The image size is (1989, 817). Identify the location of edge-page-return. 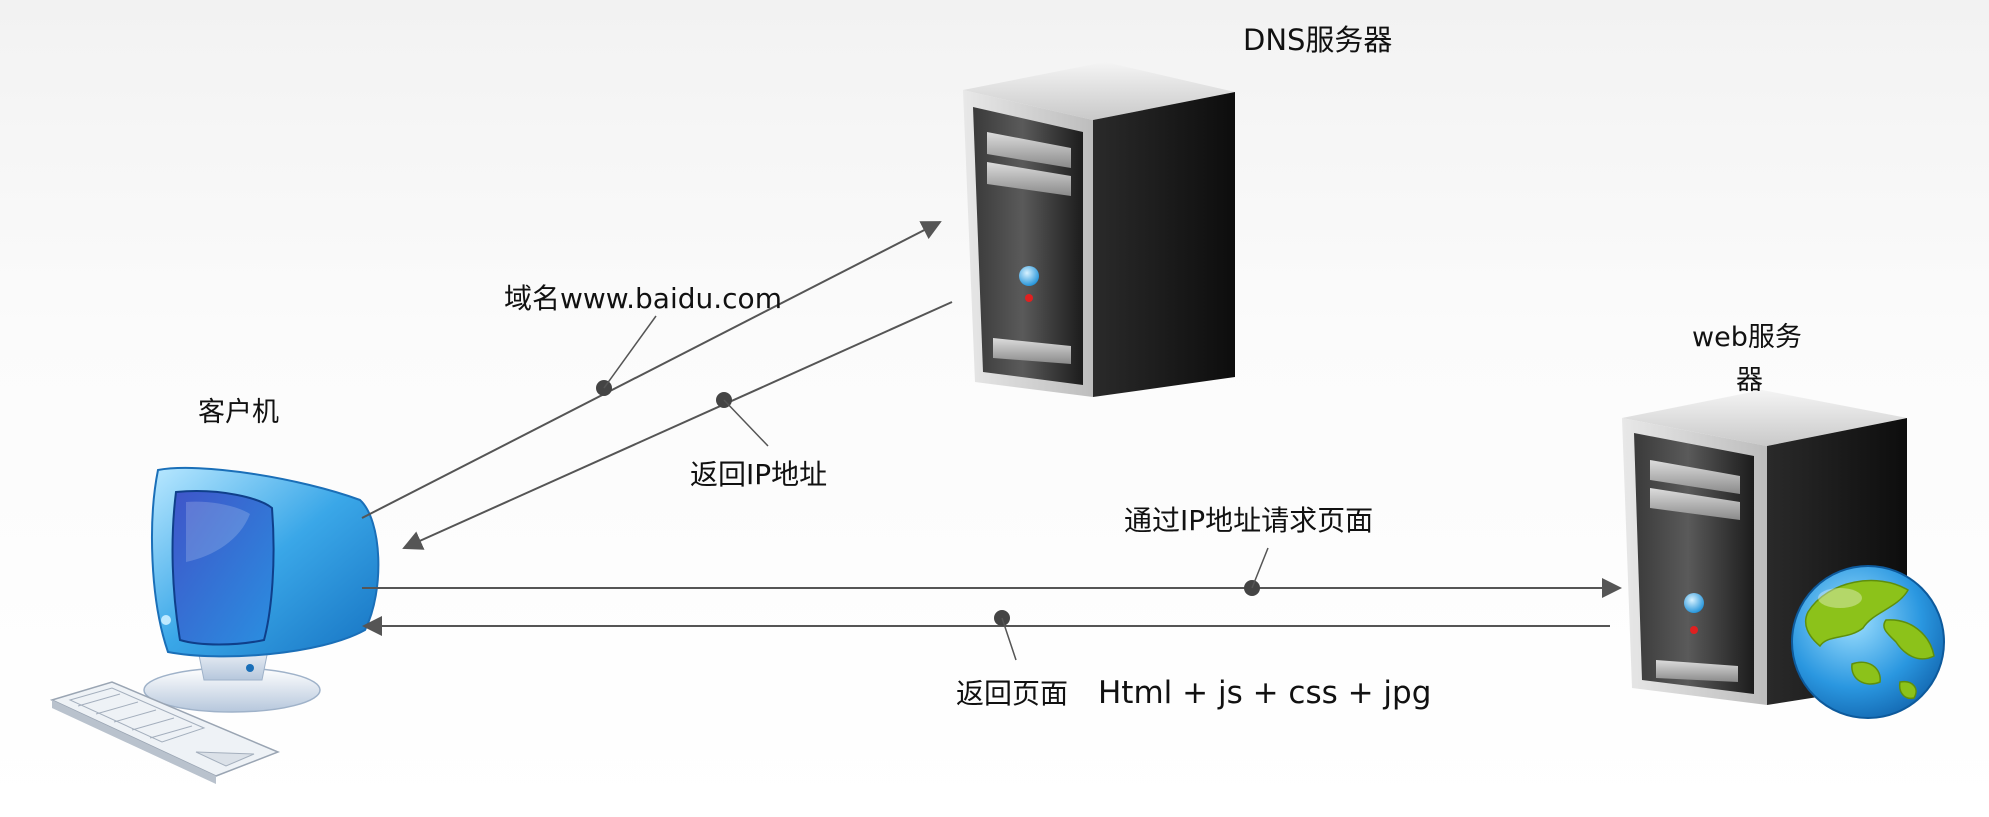
(986, 635).